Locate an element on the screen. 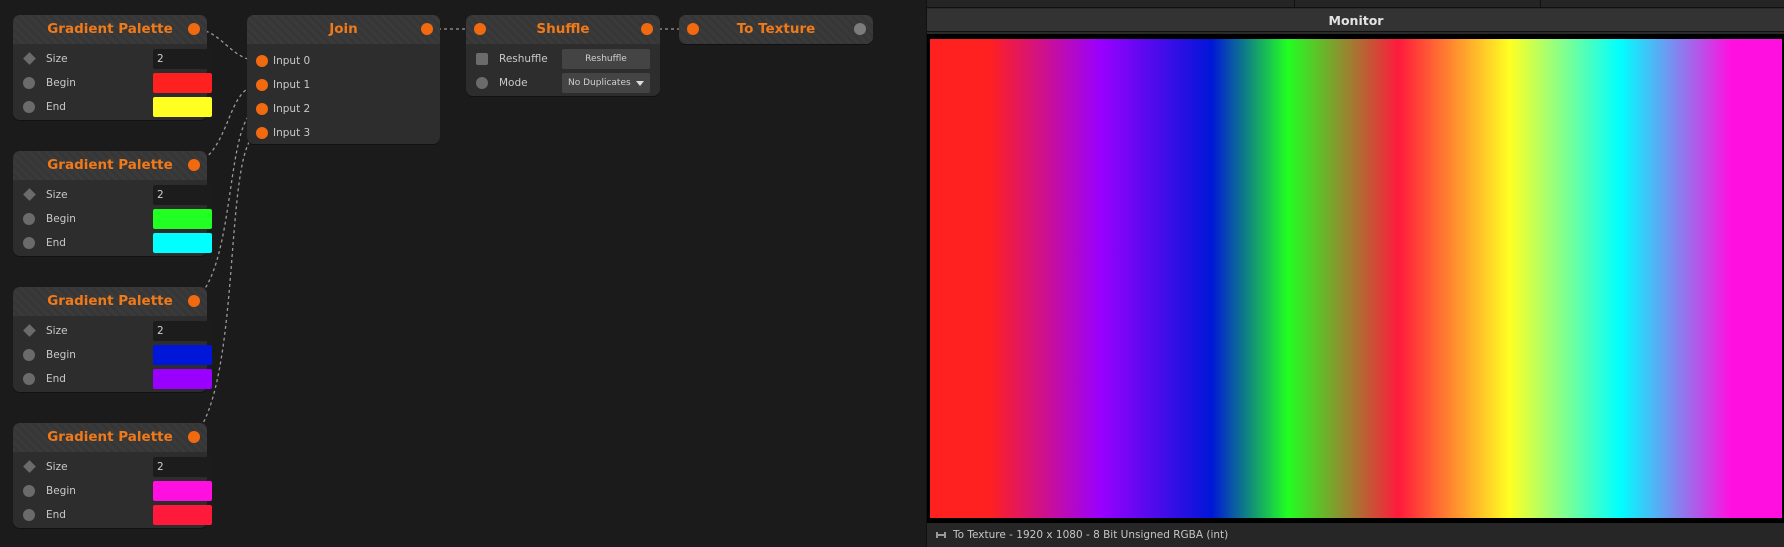  divider is located at coordinates (1294, 4).